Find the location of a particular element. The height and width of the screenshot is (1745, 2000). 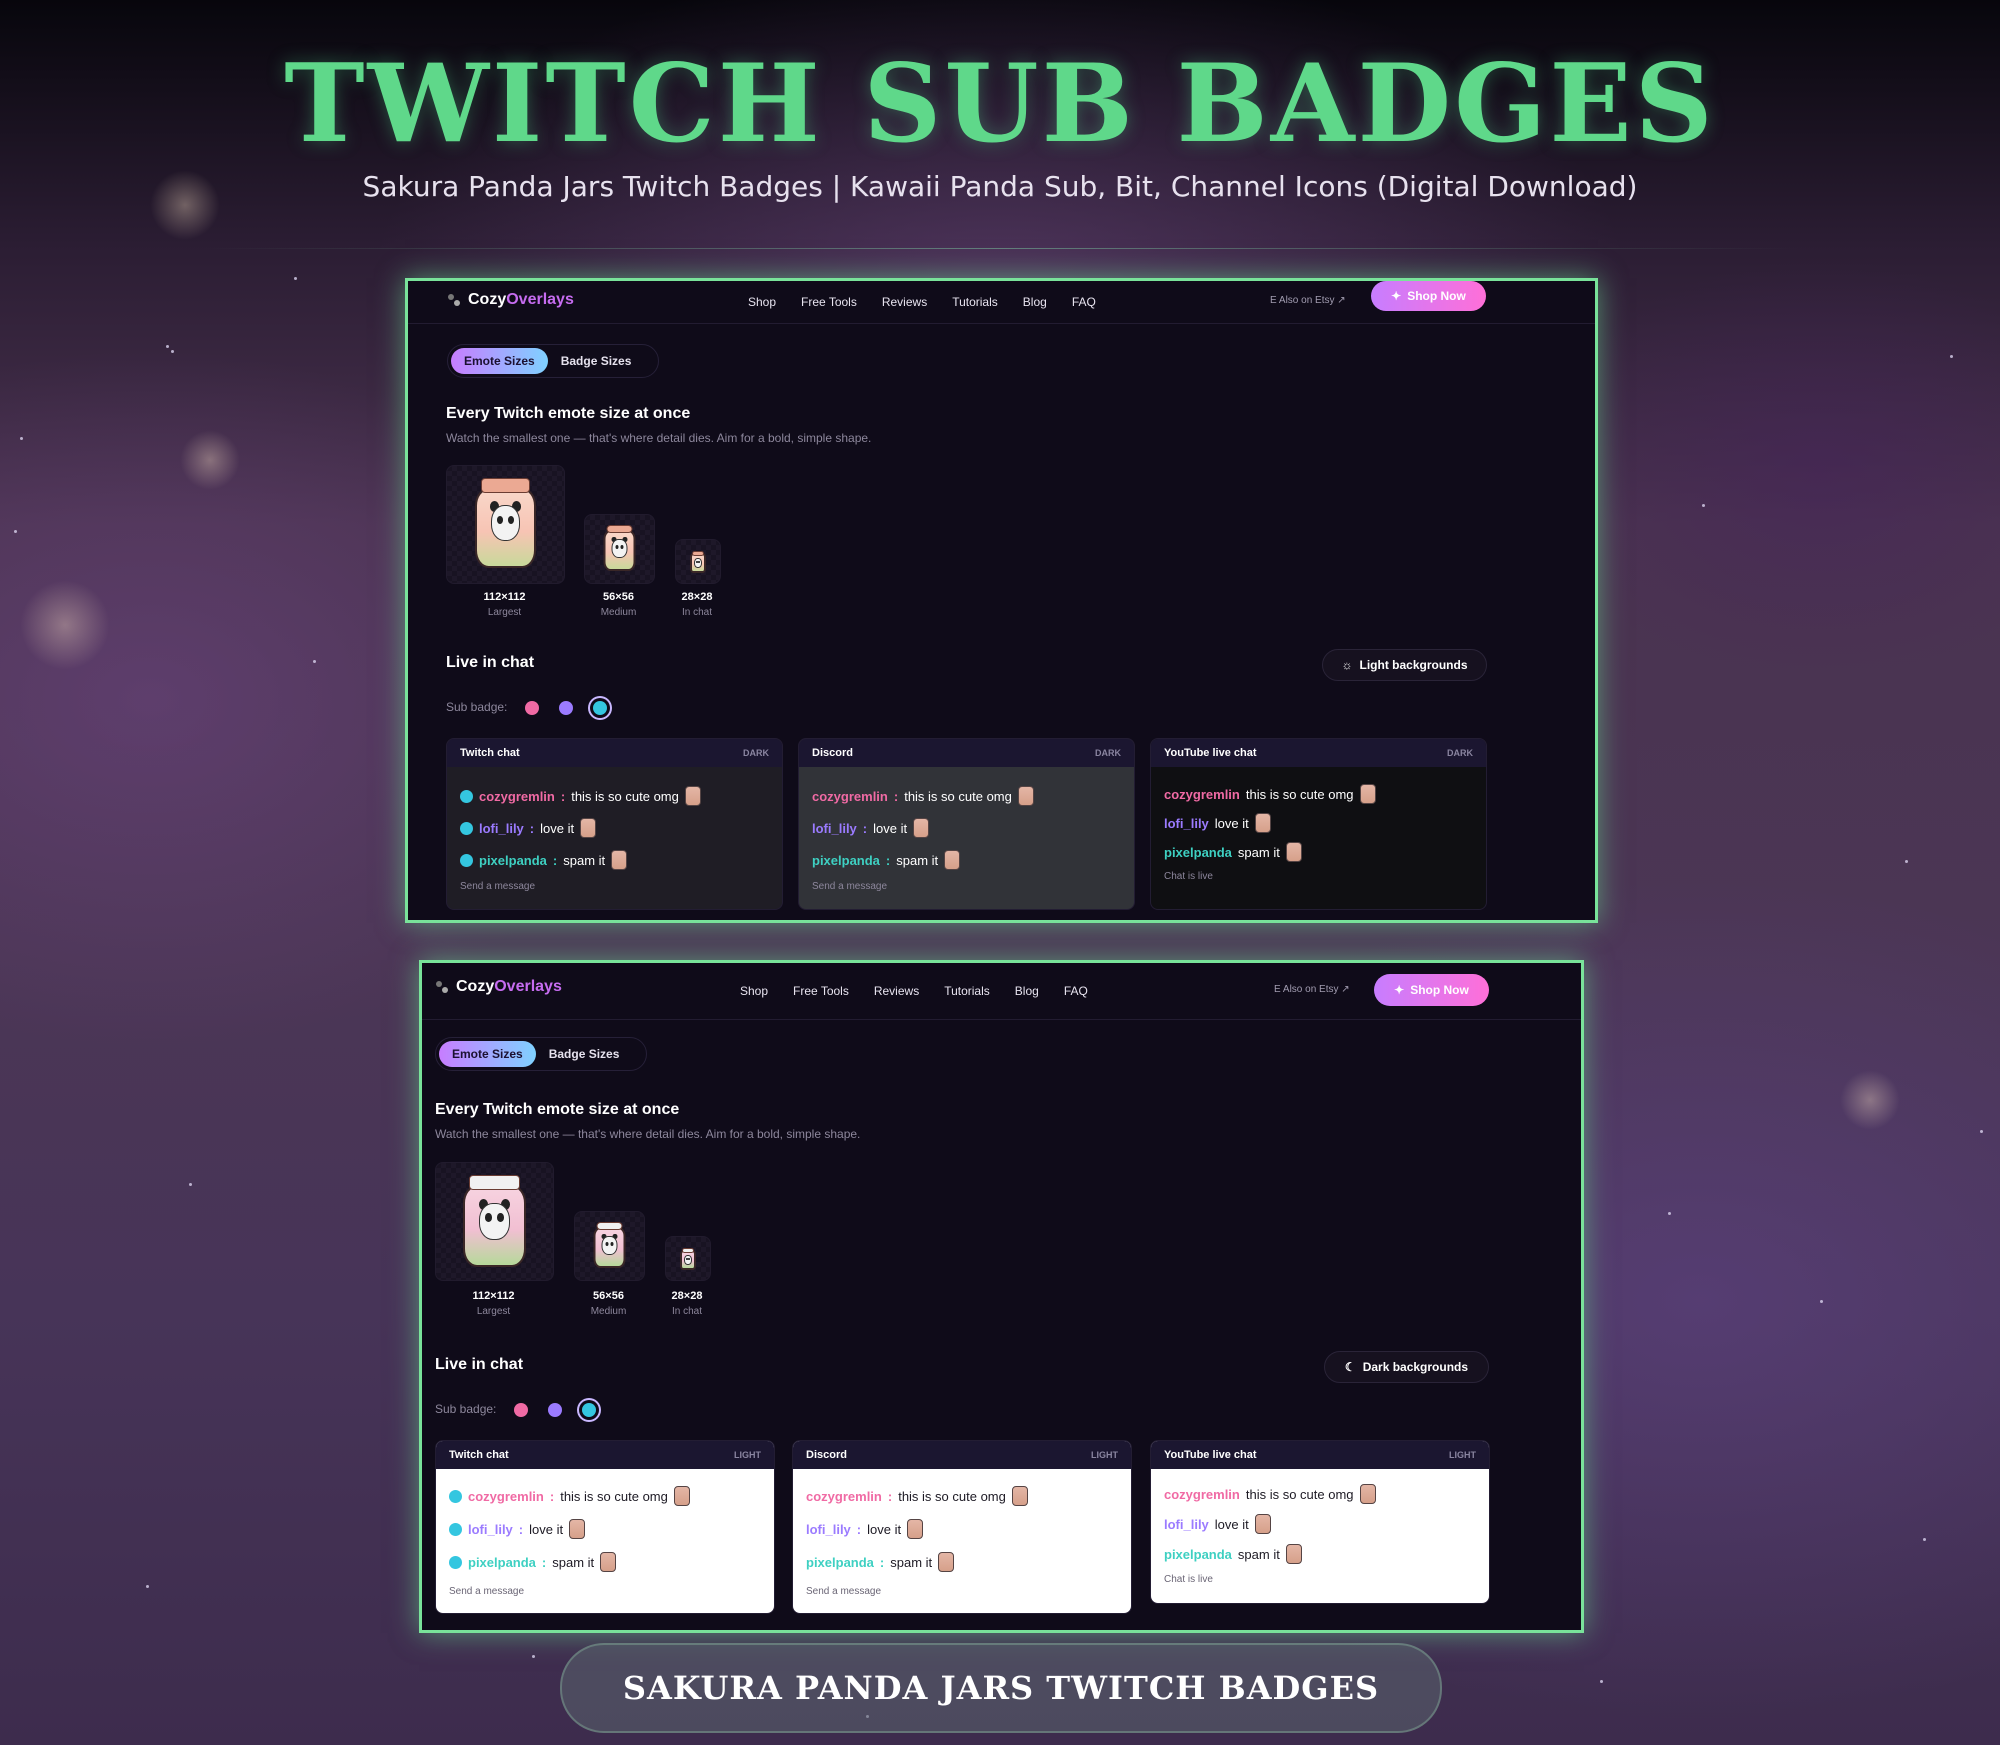

size-label: 56×56 is located at coordinates (618, 597).